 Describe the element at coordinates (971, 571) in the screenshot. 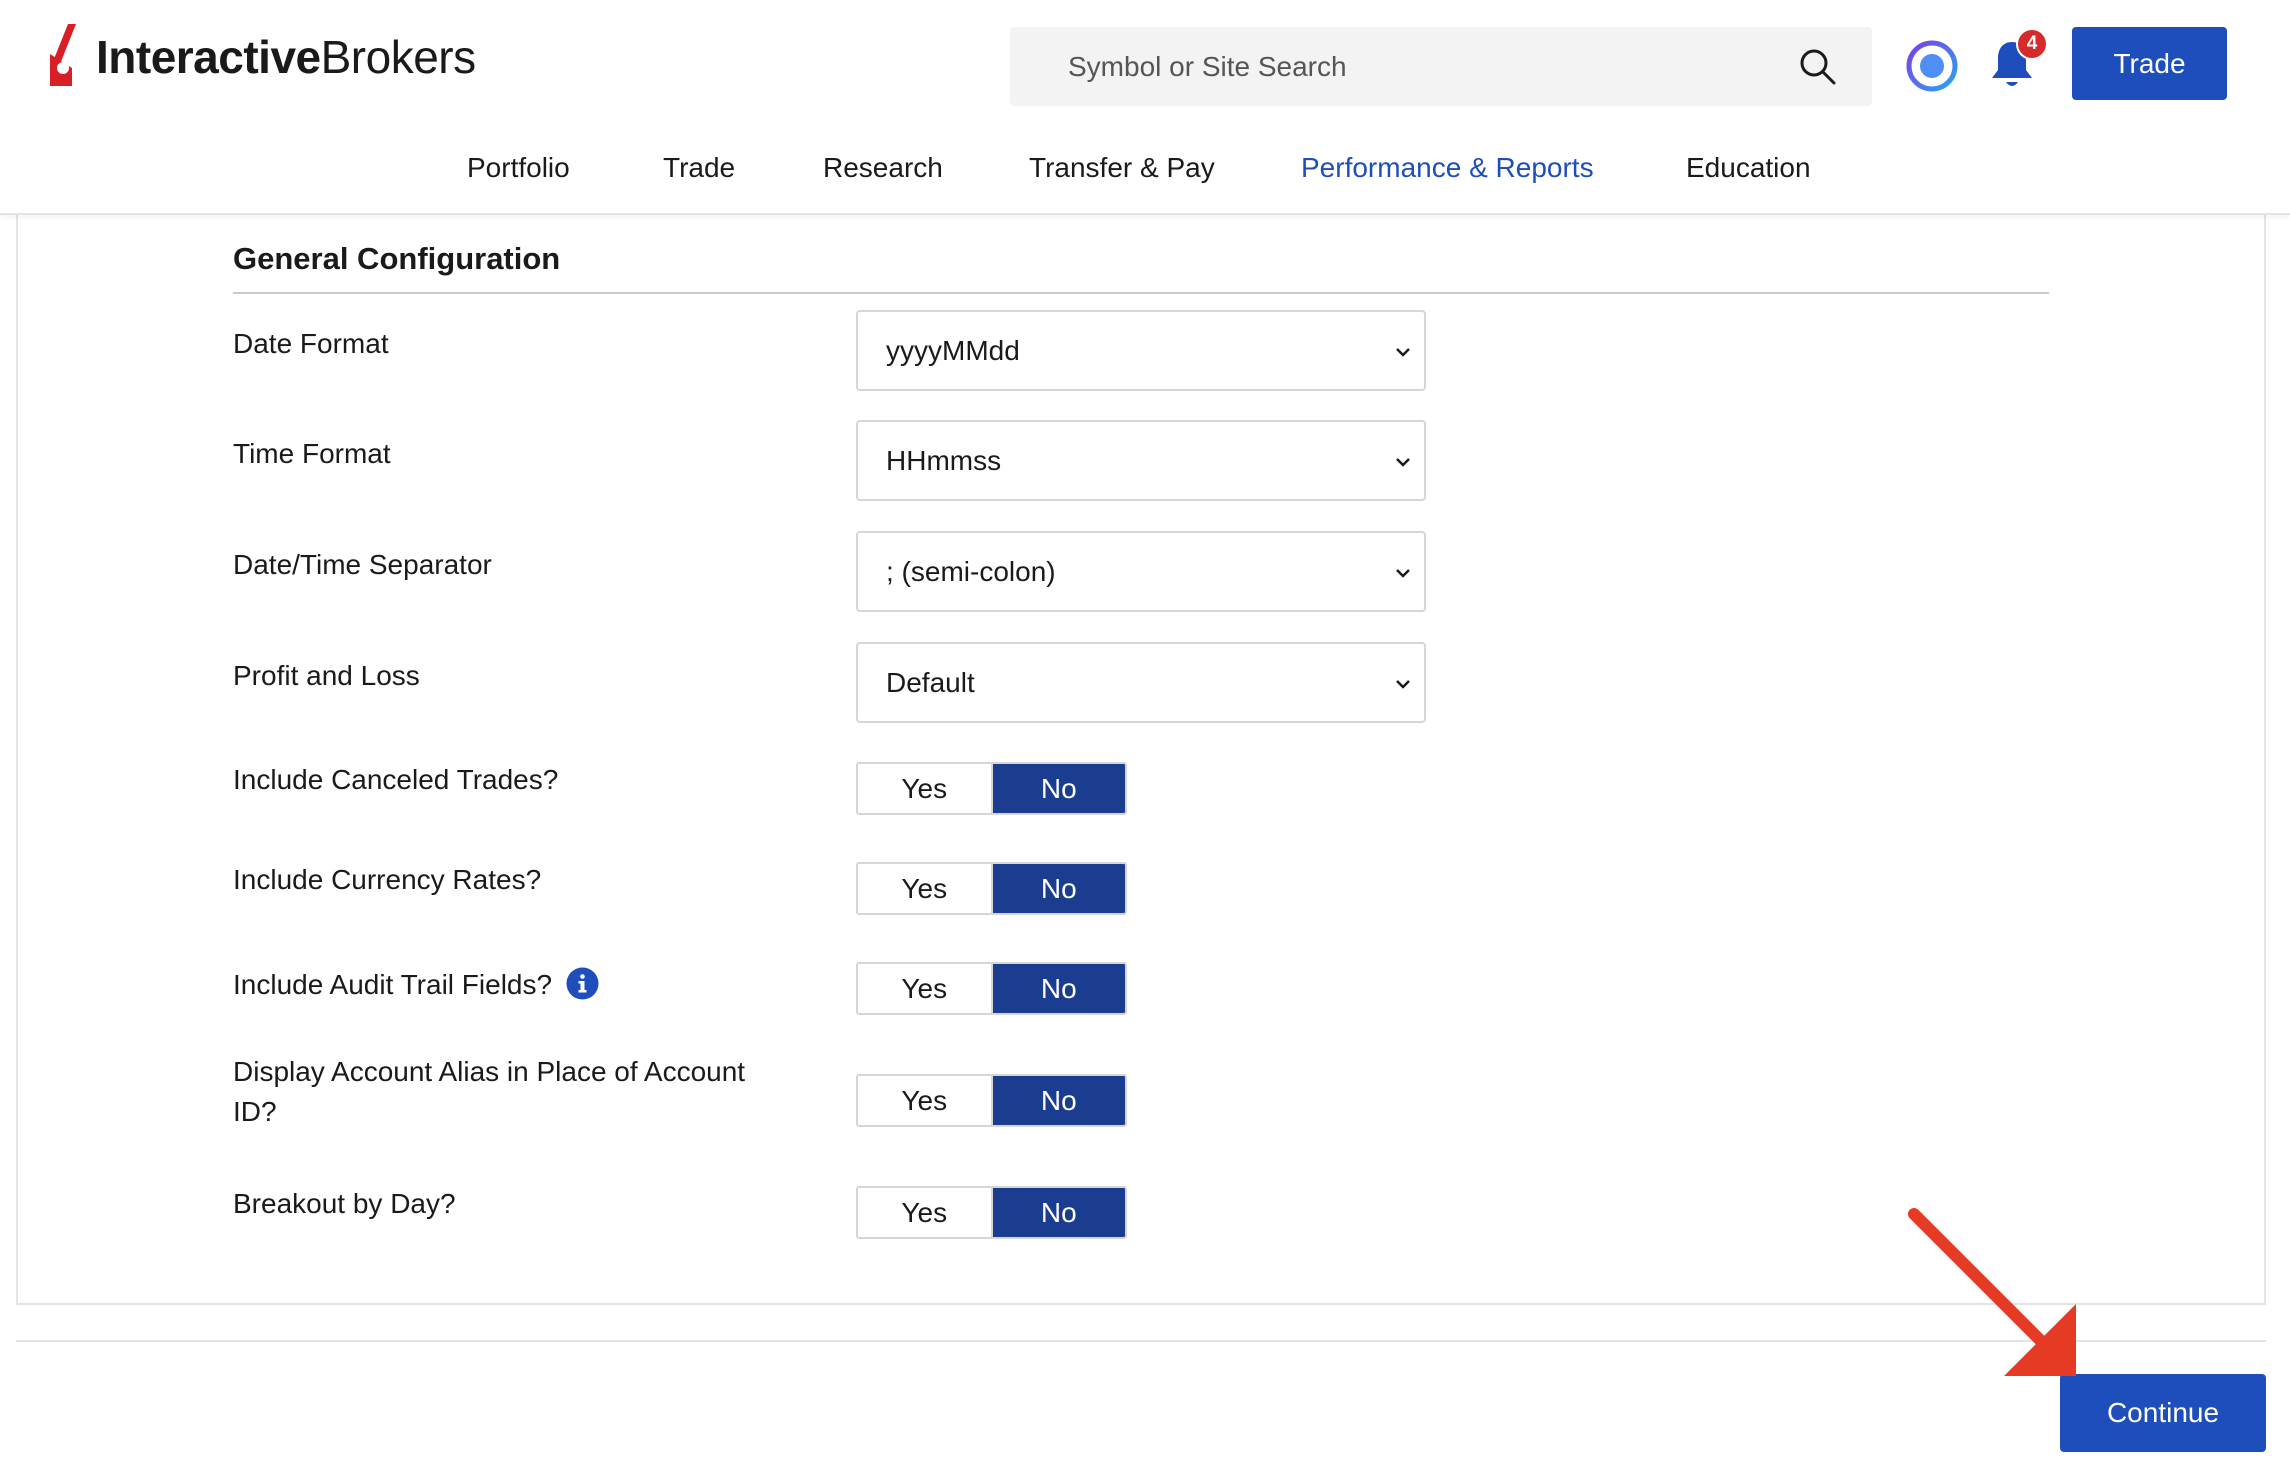

I see `datetime-separator-value: ; (semi-colon)` at that location.